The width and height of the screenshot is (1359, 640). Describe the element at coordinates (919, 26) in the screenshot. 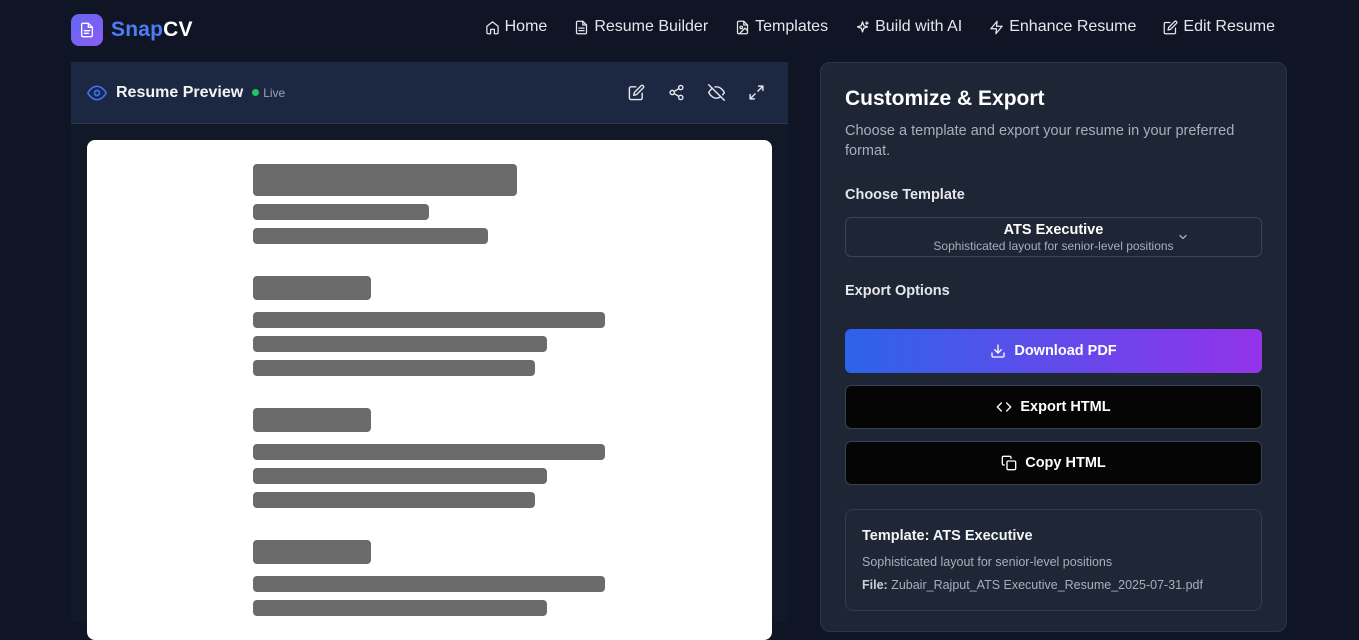

I see `nav-build-with-ai-label: Build with AI` at that location.